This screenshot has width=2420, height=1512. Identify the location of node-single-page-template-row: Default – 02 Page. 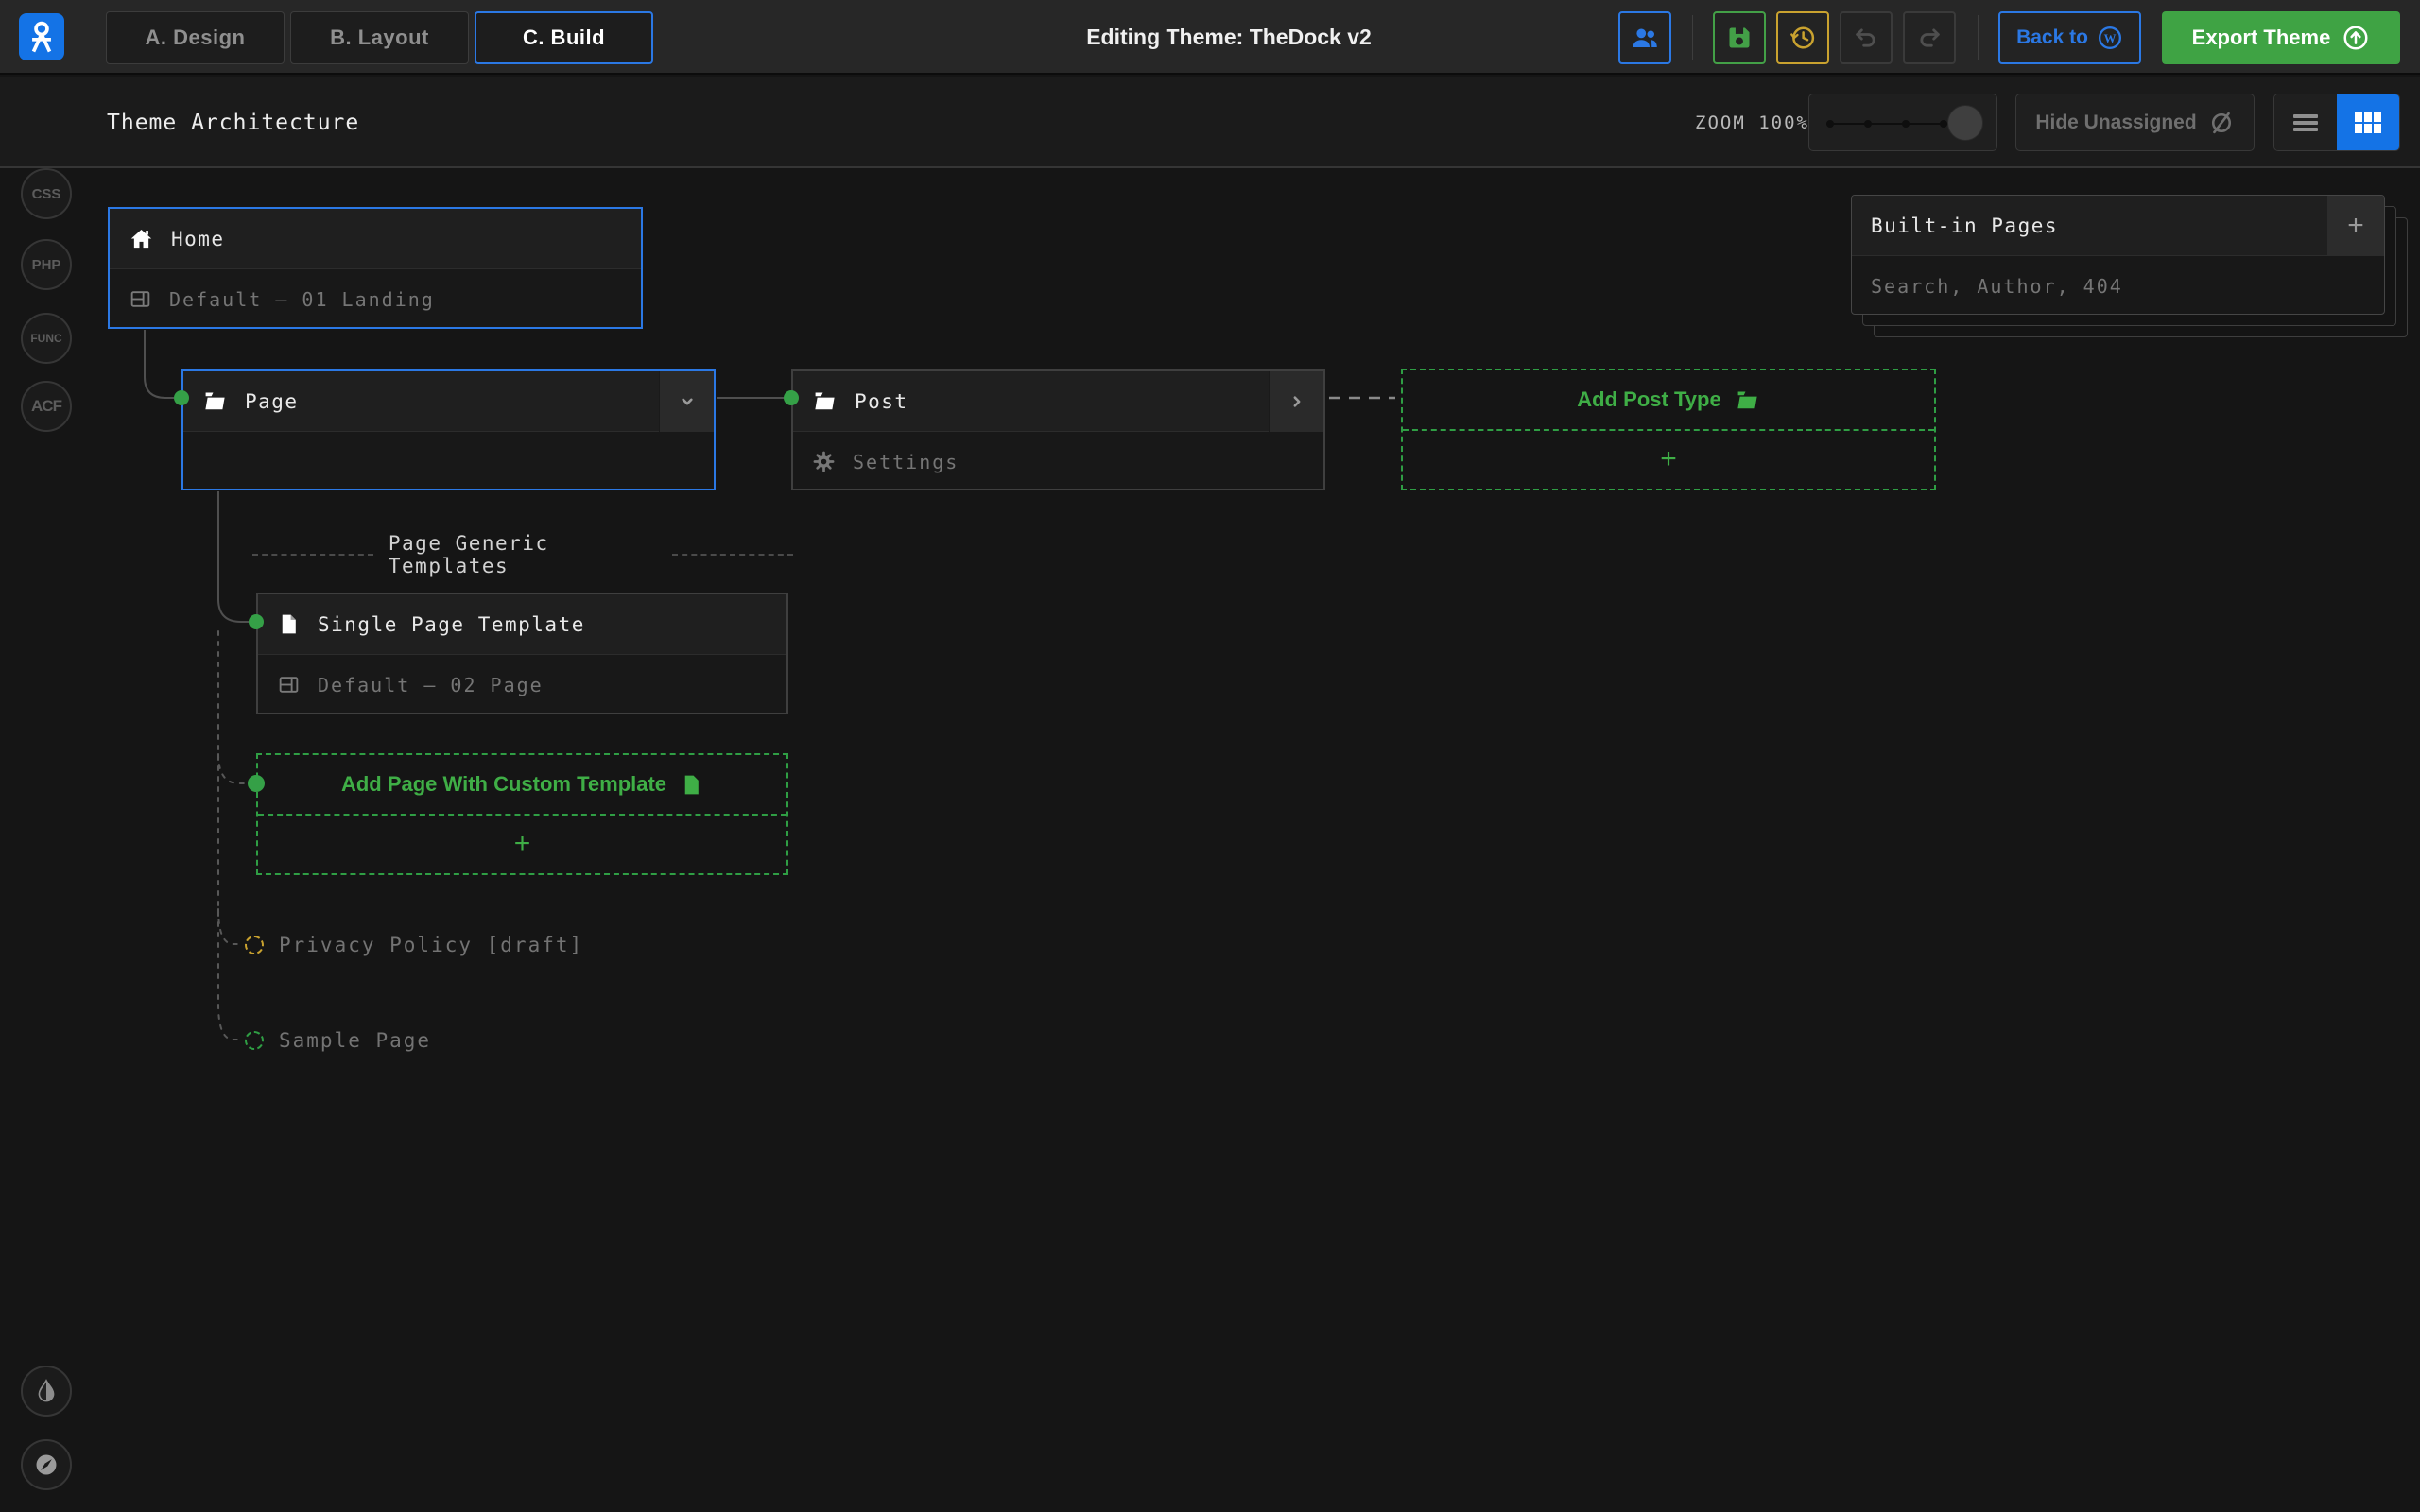
(522, 684).